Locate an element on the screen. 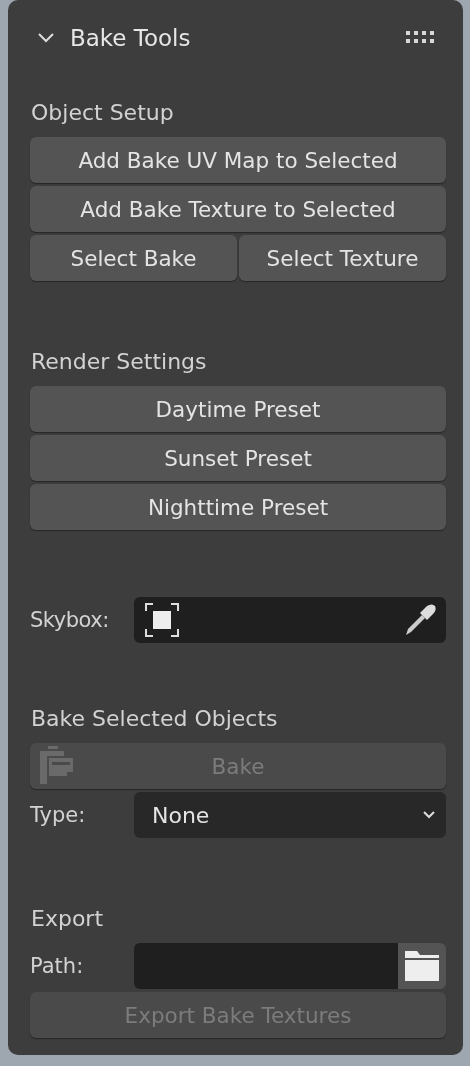 This screenshot has height=1066, width=470. caret-icon is located at coordinates (429, 815).